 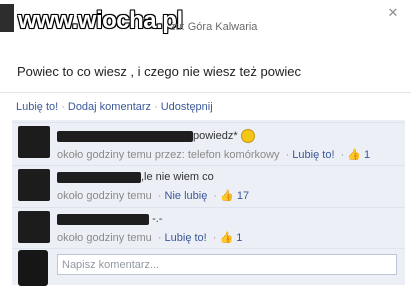 What do you see at coordinates (100, 20) in the screenshot?
I see `watermark-text: www.wiocha.pl` at bounding box center [100, 20].